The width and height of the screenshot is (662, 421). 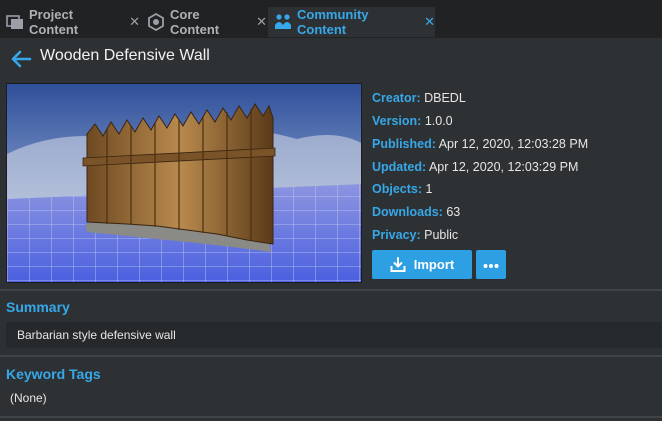 I want to click on summary-text: Barbarian style defensive wall, so click(x=334, y=335).